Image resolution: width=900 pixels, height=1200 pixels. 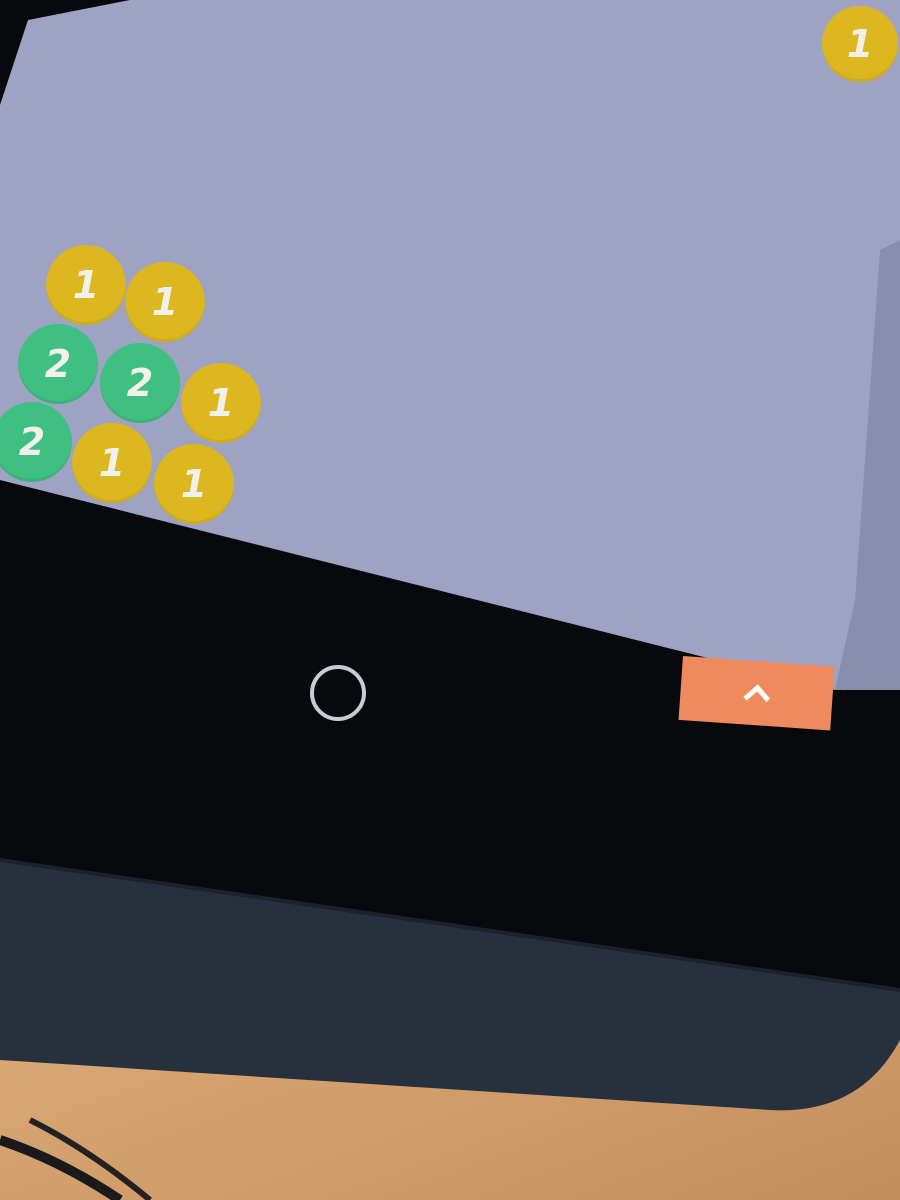 I want to click on home-button-icon, so click(x=338, y=693).